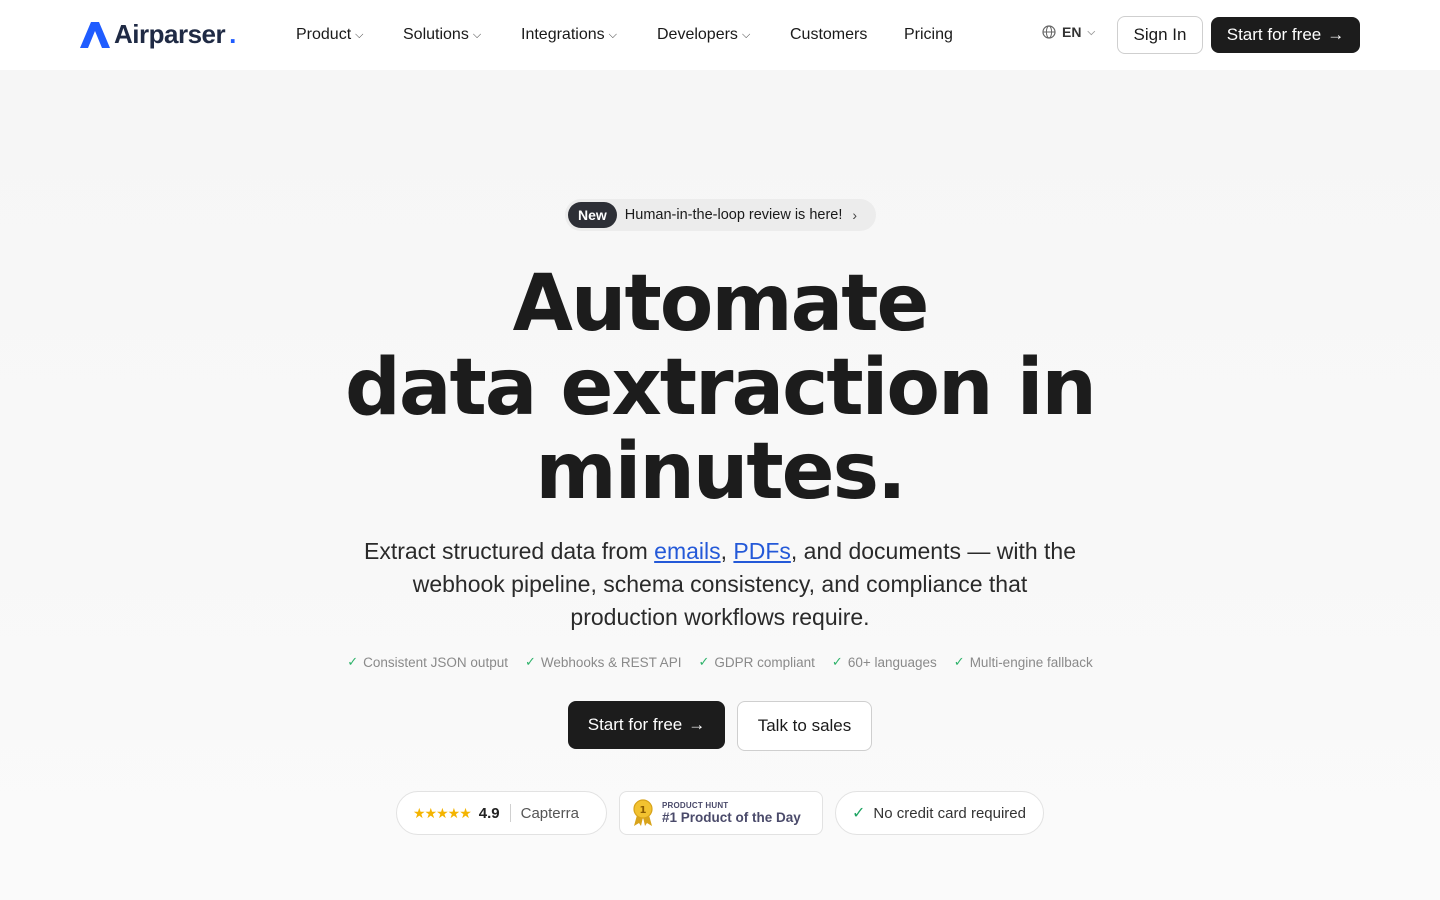  I want to click on product-hunt-badge: 1 PRODUCT HUNT #1 Product of the Day, so click(721, 813).